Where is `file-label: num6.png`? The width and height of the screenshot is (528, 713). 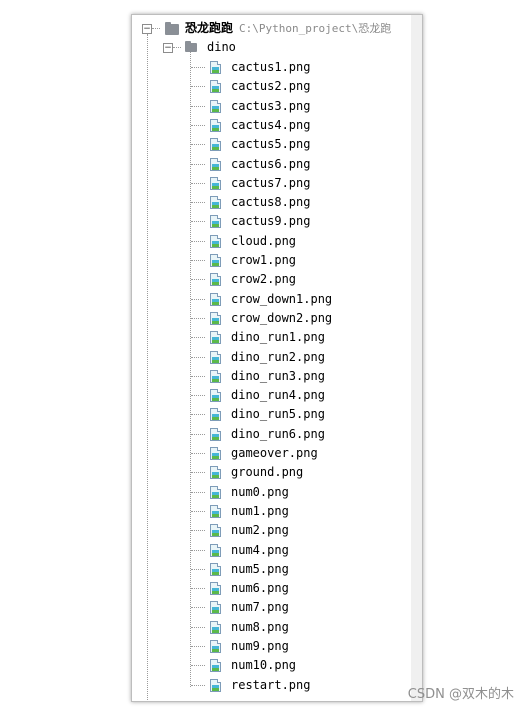
file-label: num6.png is located at coordinates (260, 588).